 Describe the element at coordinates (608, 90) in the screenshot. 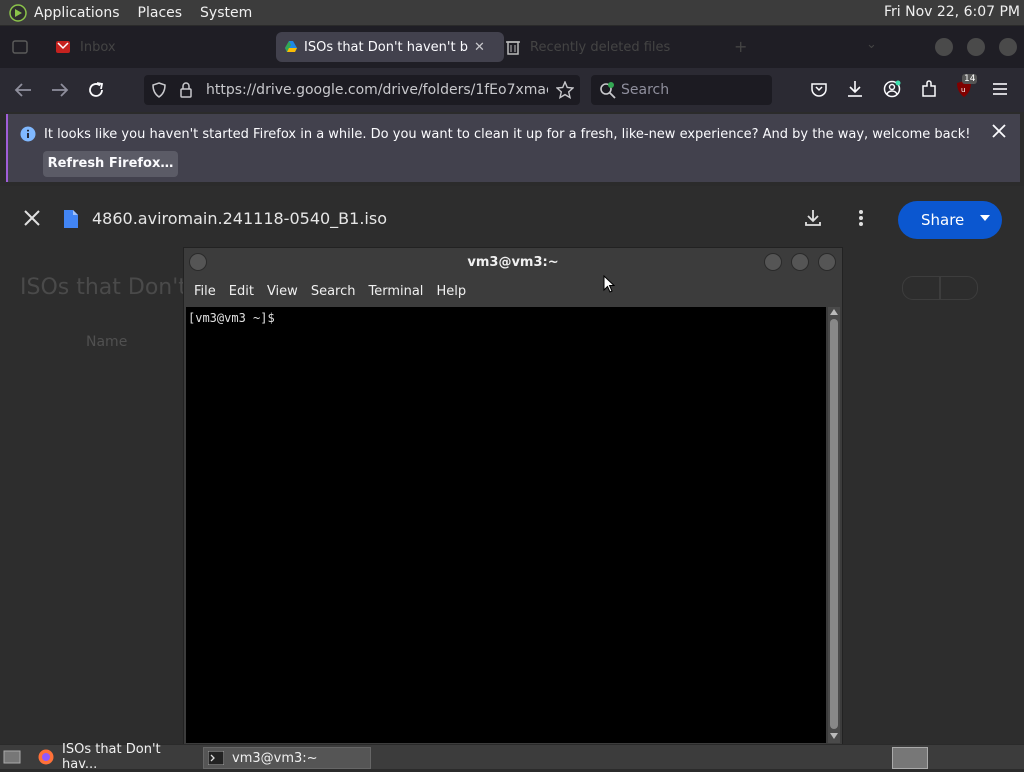

I see `search-engine-icon` at that location.